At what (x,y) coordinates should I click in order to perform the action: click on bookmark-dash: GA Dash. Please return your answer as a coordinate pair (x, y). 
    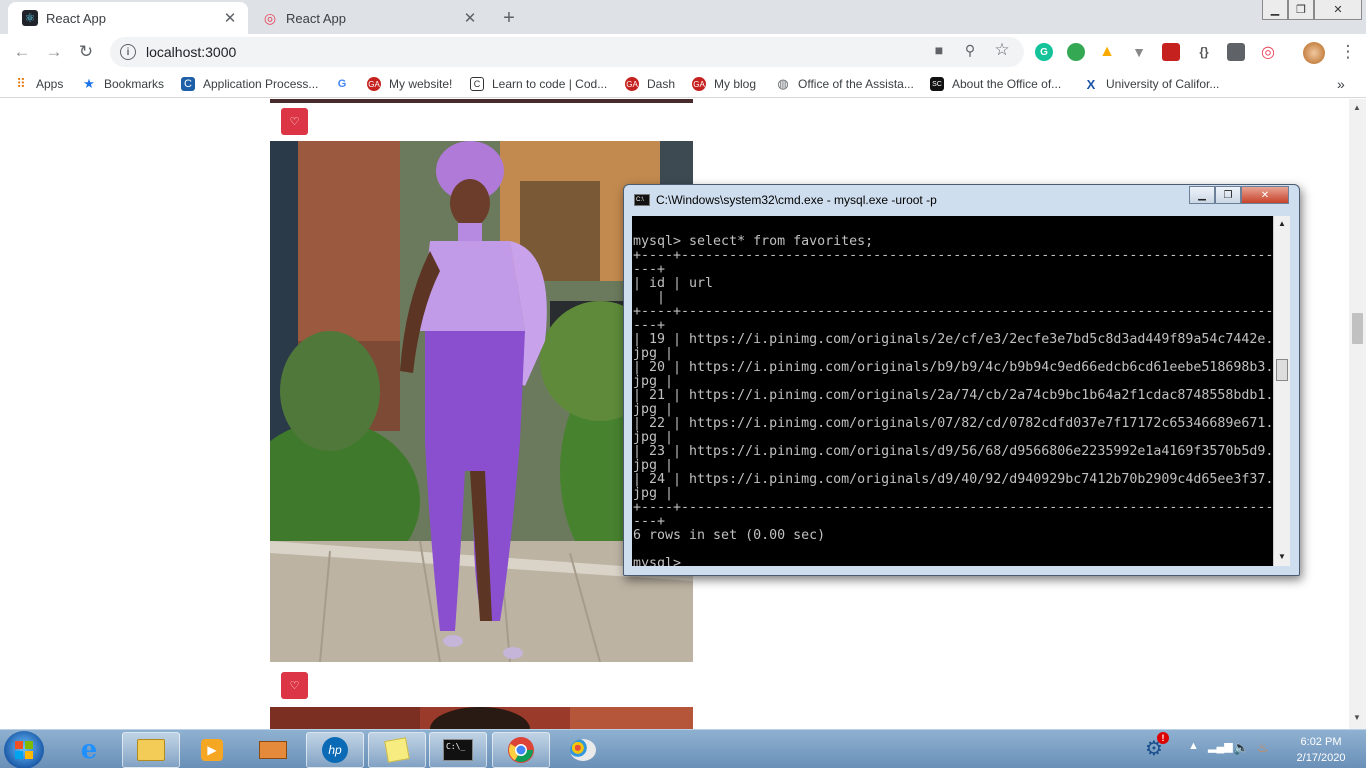
    Looking at the image, I should click on (650, 84).